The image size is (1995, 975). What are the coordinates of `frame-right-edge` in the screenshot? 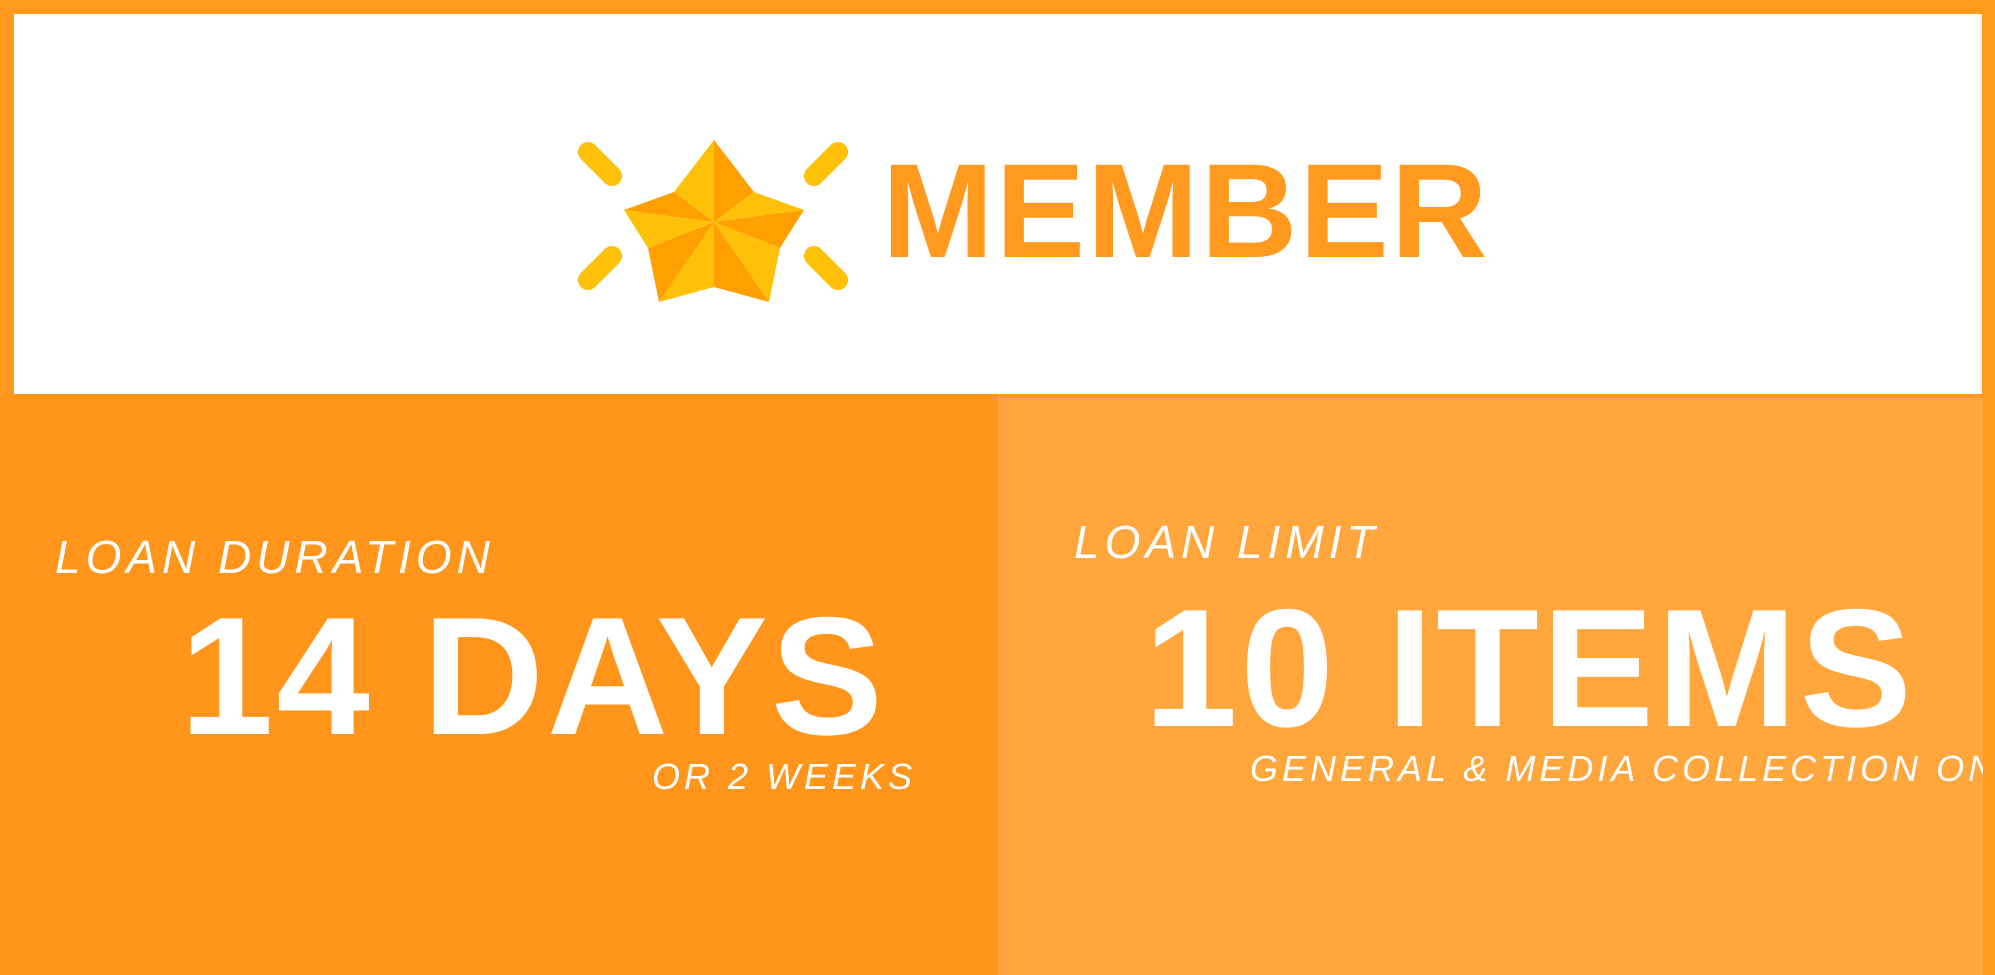 It's located at (1989, 679).